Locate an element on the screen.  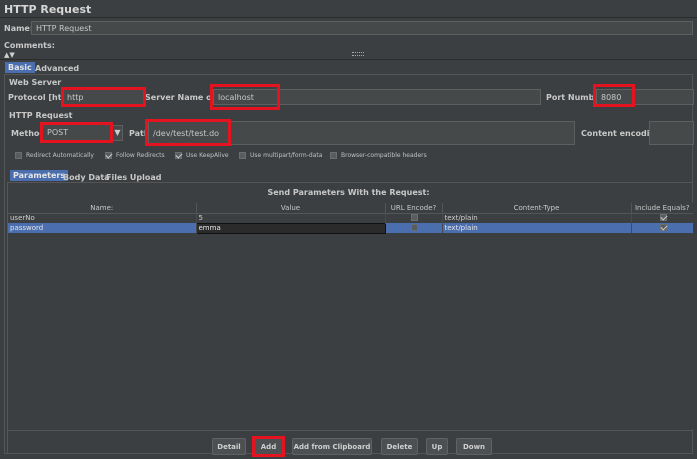
delete-button: Delete is located at coordinates (399, 446).